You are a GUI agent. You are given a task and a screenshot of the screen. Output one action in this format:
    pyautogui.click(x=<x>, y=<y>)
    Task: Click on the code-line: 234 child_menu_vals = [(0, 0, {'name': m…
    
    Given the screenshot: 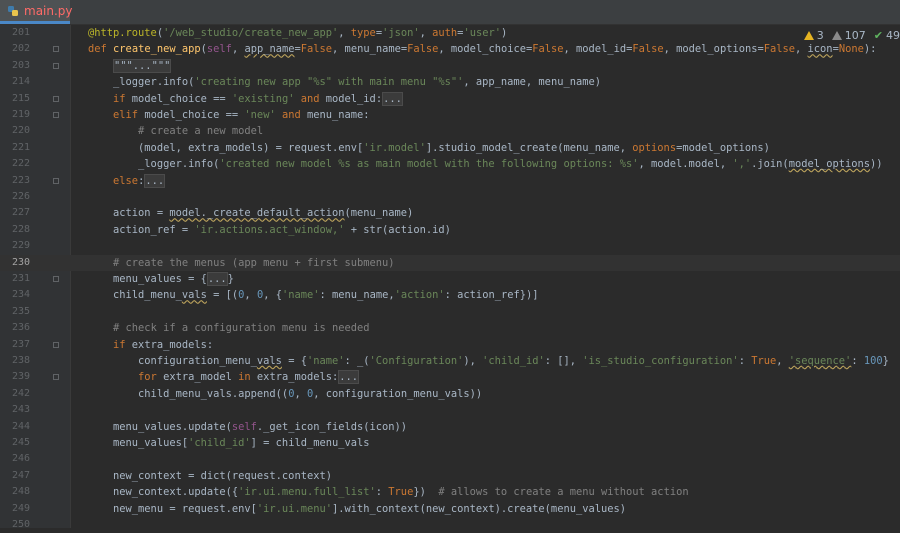 What is the action you would take?
    pyautogui.click(x=450, y=295)
    